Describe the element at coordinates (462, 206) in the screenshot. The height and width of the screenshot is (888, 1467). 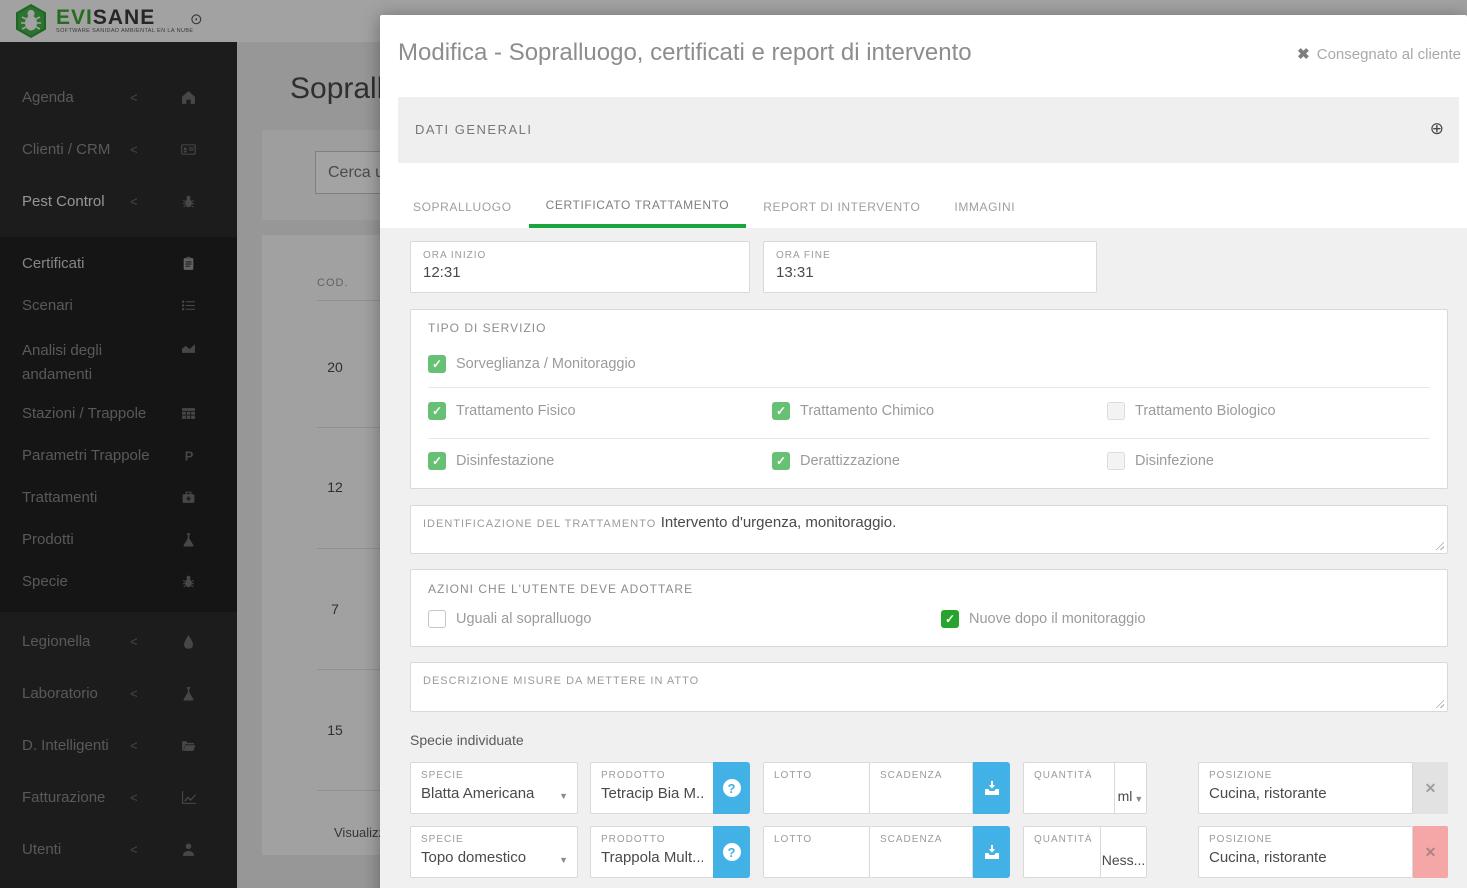
I see `tab-sopralluogo: SOPRALLUOGO` at that location.